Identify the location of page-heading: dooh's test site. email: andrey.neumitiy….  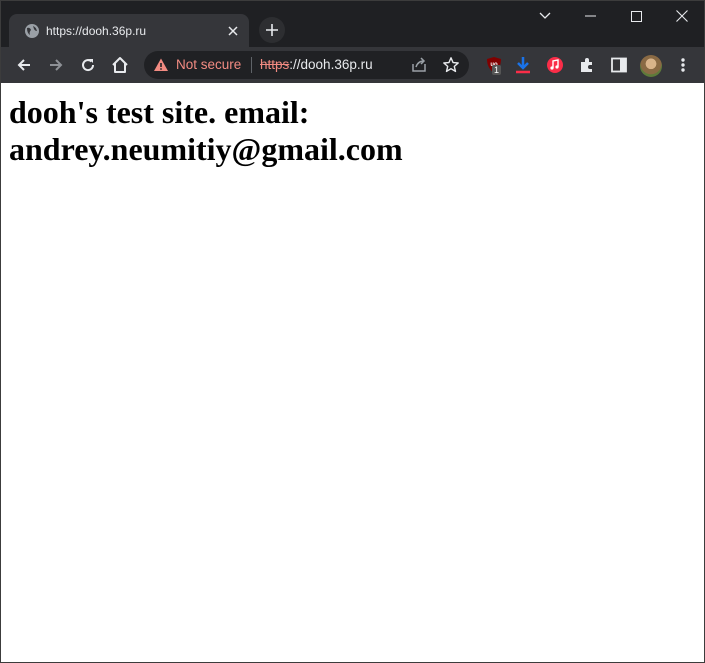
(206, 130).